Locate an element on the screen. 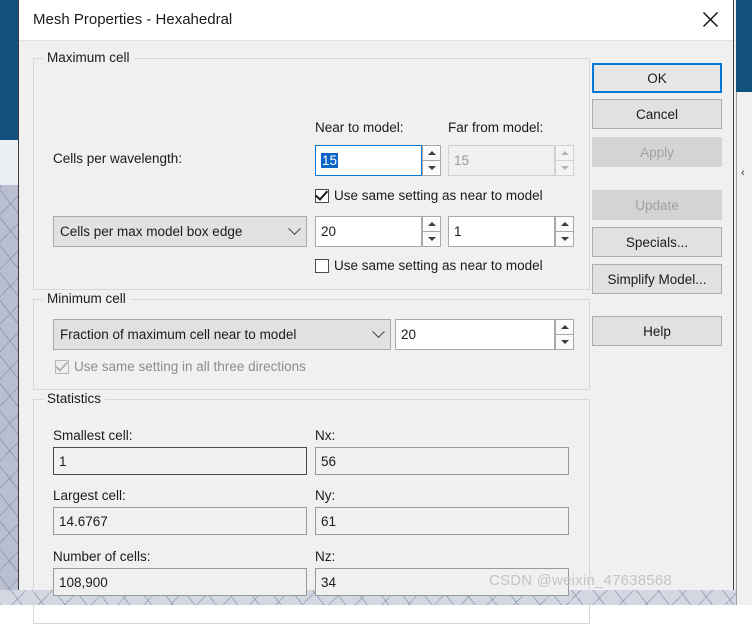 The image size is (752, 624). checkbox-use-same-setting-all-directions: Use same setting in all three directions is located at coordinates (180, 365).